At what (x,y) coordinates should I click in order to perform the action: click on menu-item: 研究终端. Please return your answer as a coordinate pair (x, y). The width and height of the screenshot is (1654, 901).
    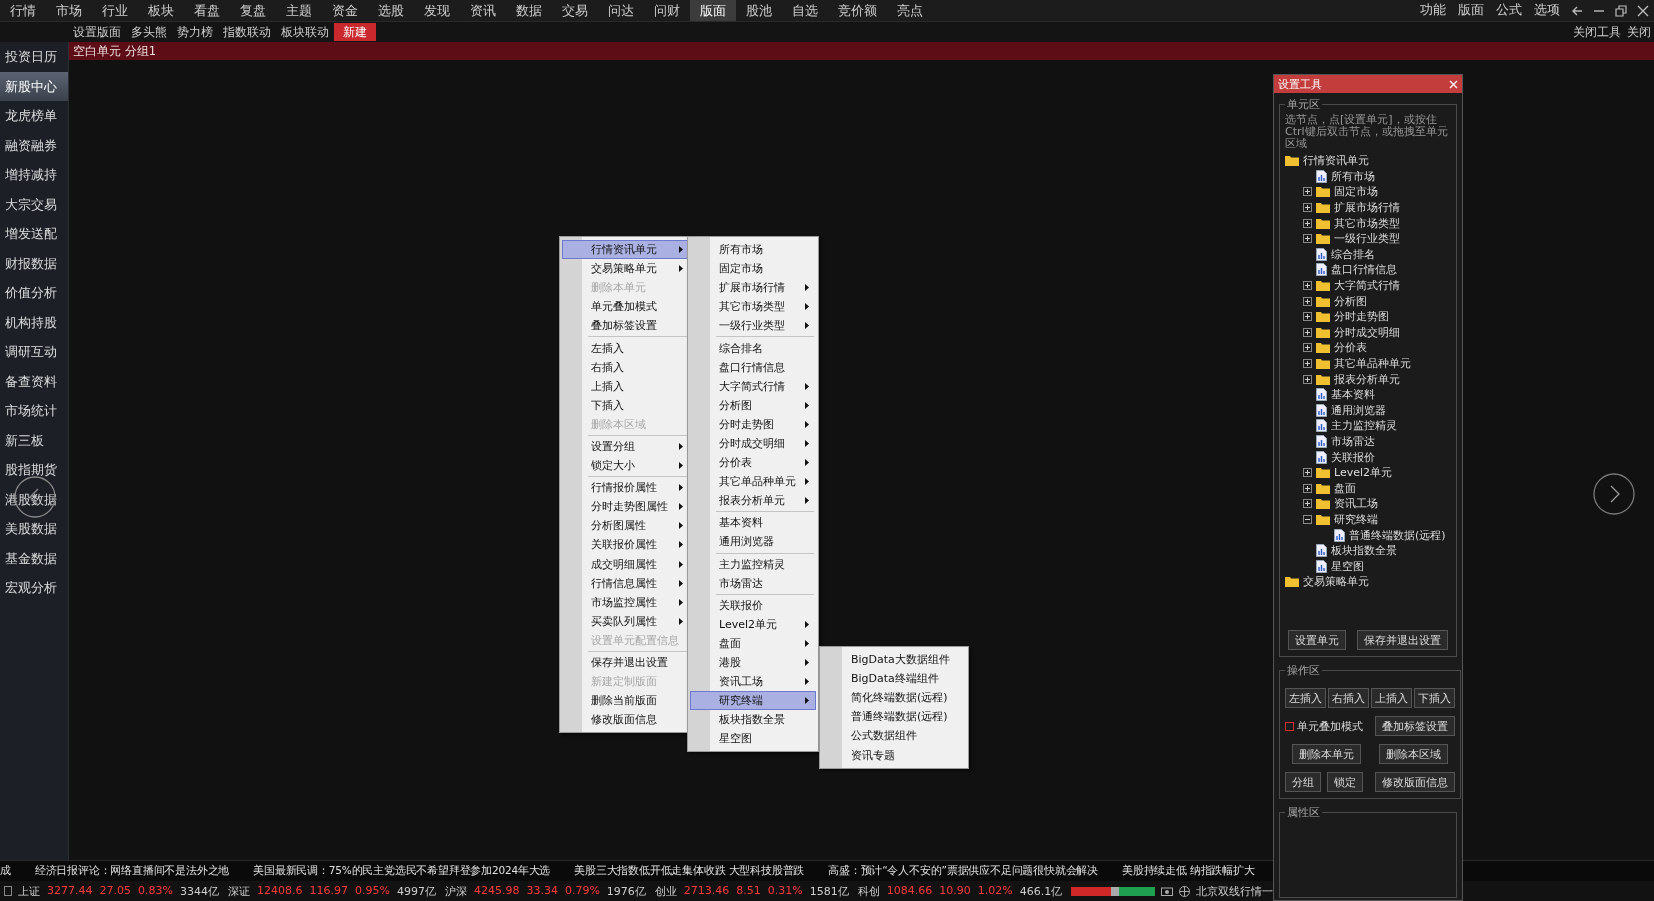
    Looking at the image, I should click on (753, 701).